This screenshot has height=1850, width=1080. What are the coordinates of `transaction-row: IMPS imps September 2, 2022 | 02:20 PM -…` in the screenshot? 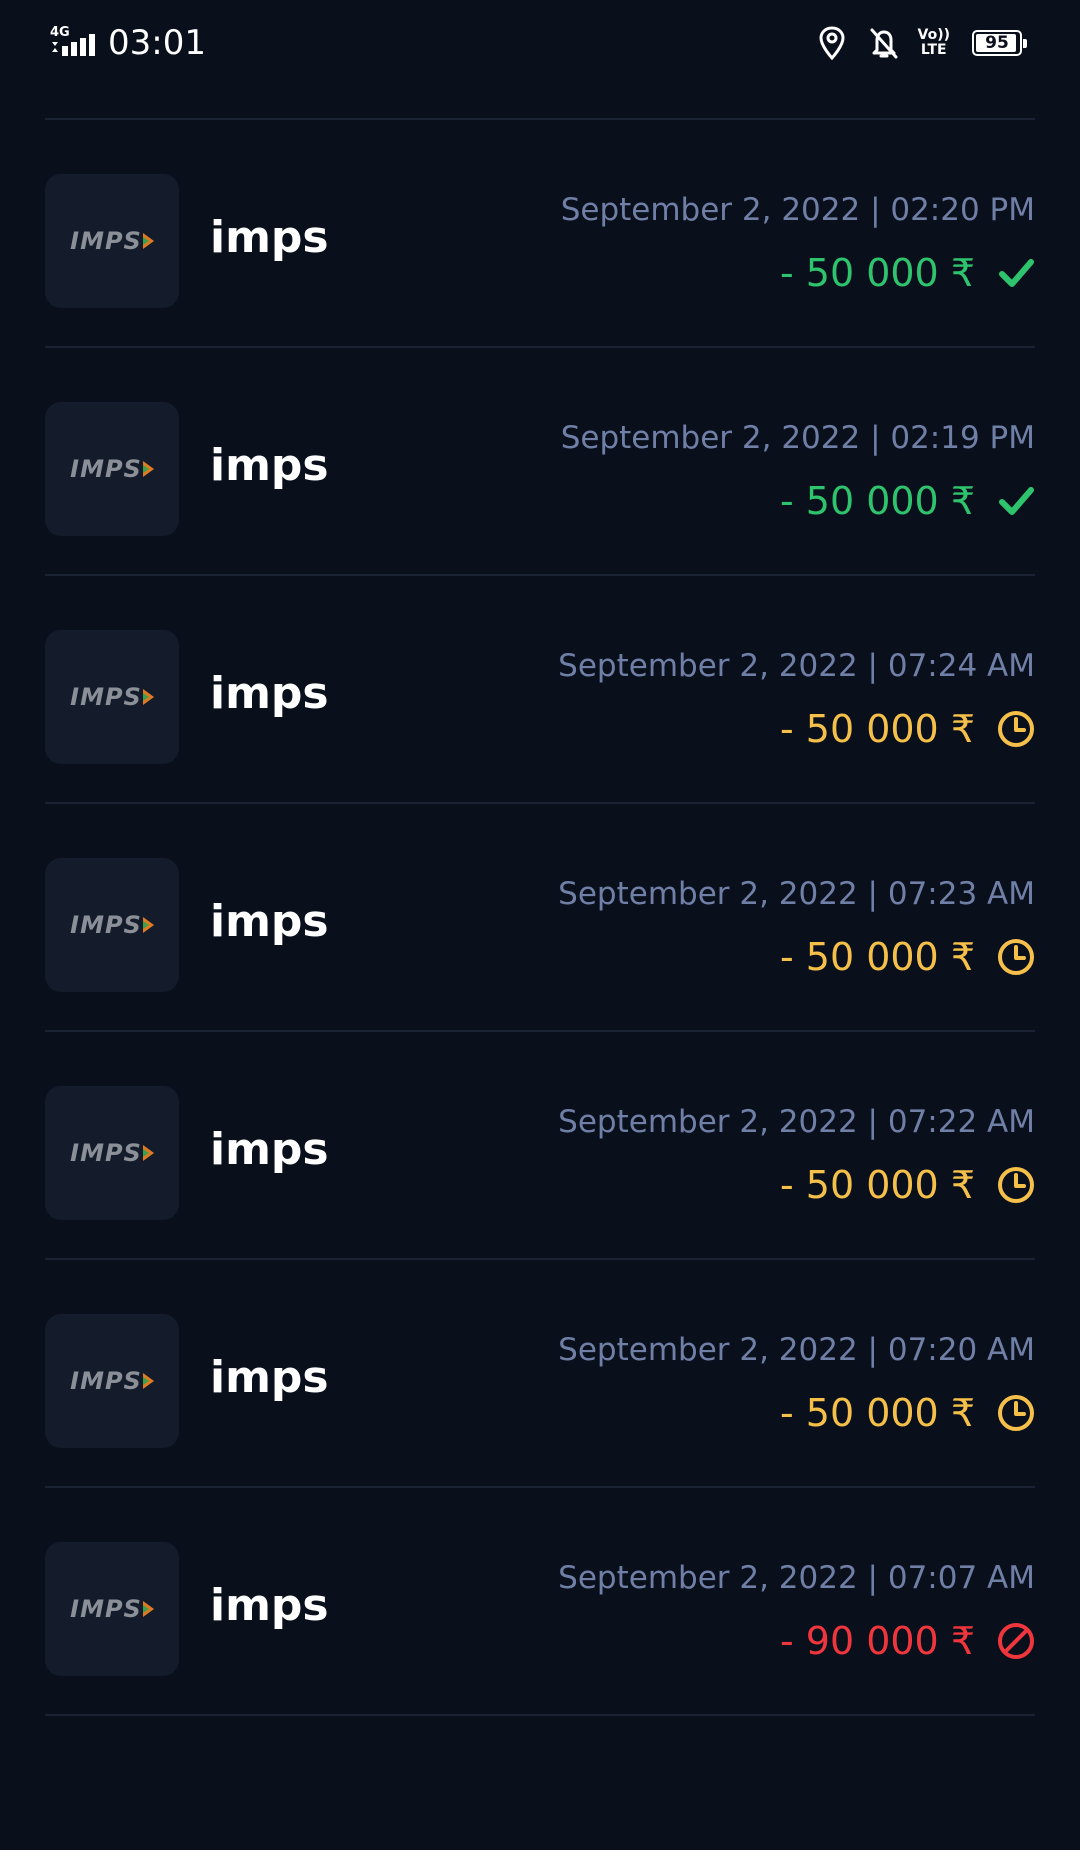 It's located at (540, 234).